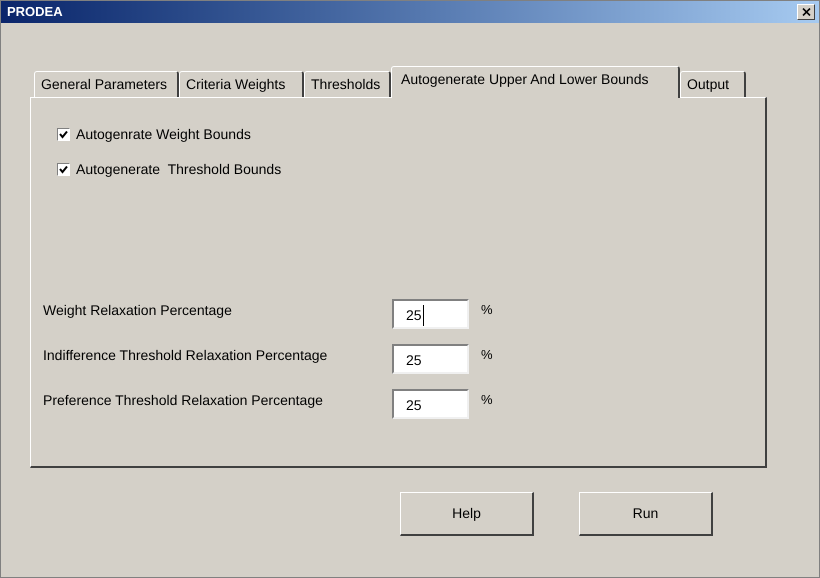  What do you see at coordinates (138, 310) in the screenshot?
I see `field-label: Weight Relaxation Percentage` at bounding box center [138, 310].